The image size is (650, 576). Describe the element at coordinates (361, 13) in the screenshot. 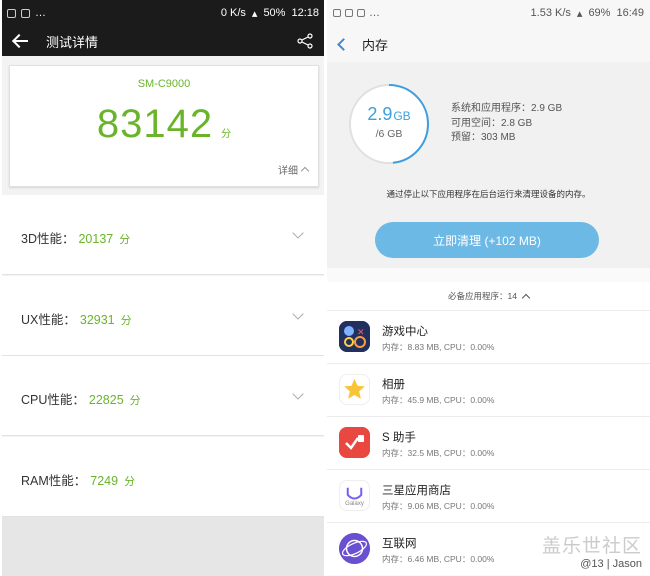

I see `message-notification-icon` at that location.